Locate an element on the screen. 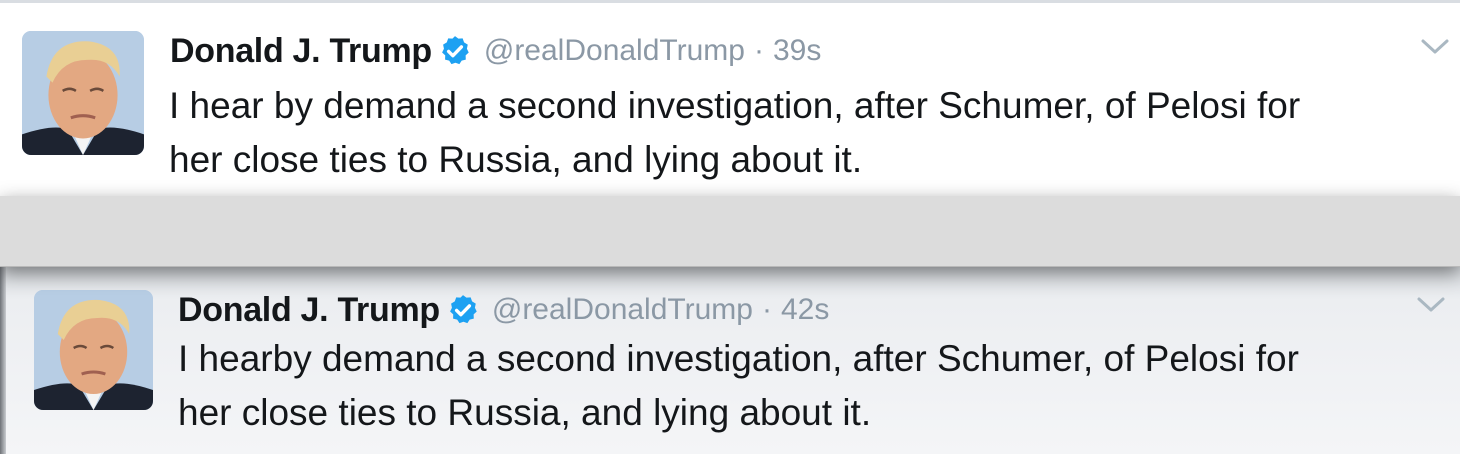  timestamp: 42s is located at coordinates (805, 310).